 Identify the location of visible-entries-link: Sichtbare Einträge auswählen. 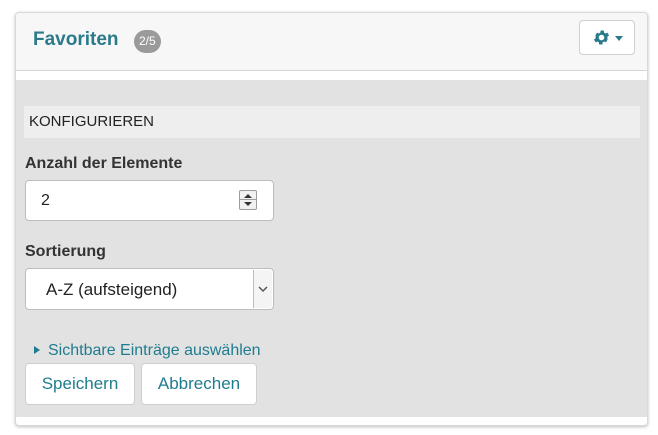
(147, 351).